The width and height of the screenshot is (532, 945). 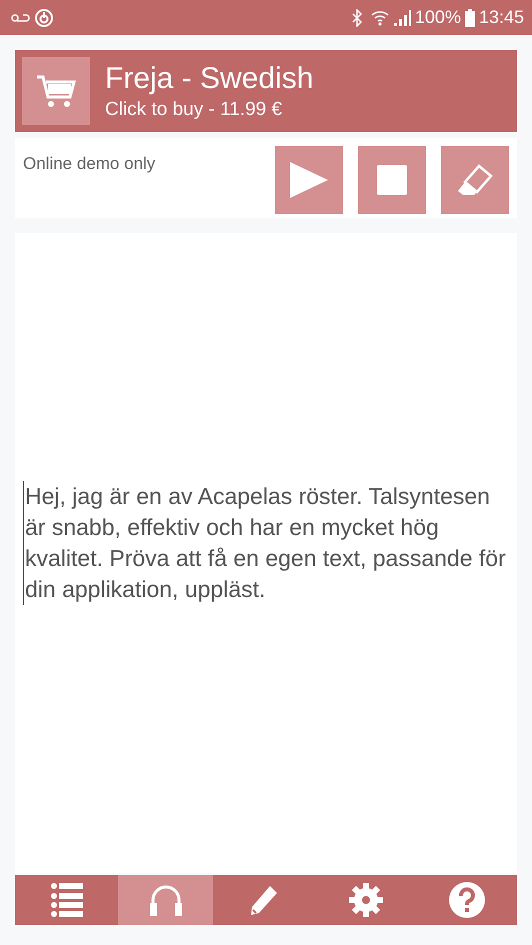 What do you see at coordinates (366, 900) in the screenshot?
I see `settings-icon` at bounding box center [366, 900].